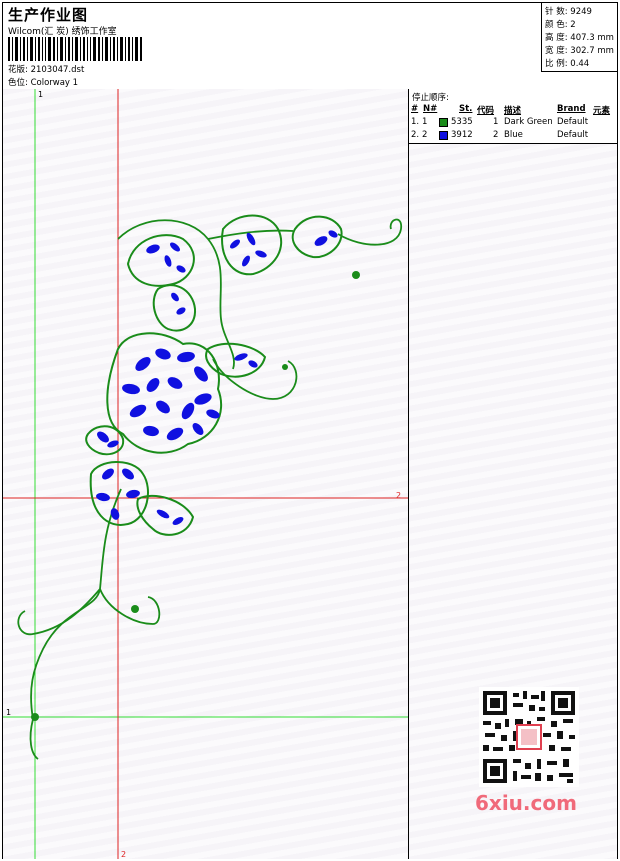 This screenshot has height=861, width=620. What do you see at coordinates (398, 495) in the screenshot?
I see `guide-label-red-right: 2` at bounding box center [398, 495].